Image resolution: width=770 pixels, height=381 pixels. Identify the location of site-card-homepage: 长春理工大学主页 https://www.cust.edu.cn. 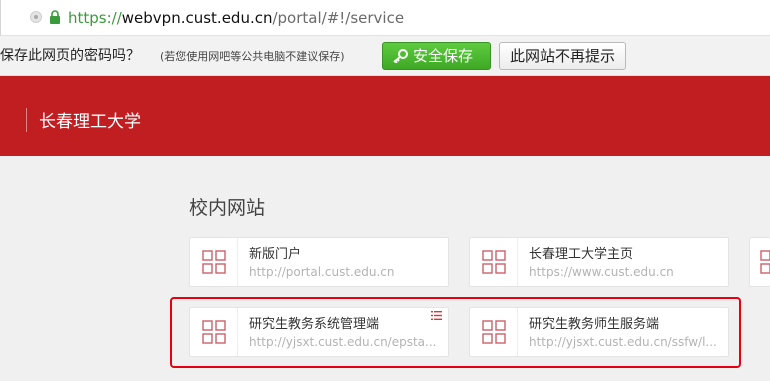
(599, 262).